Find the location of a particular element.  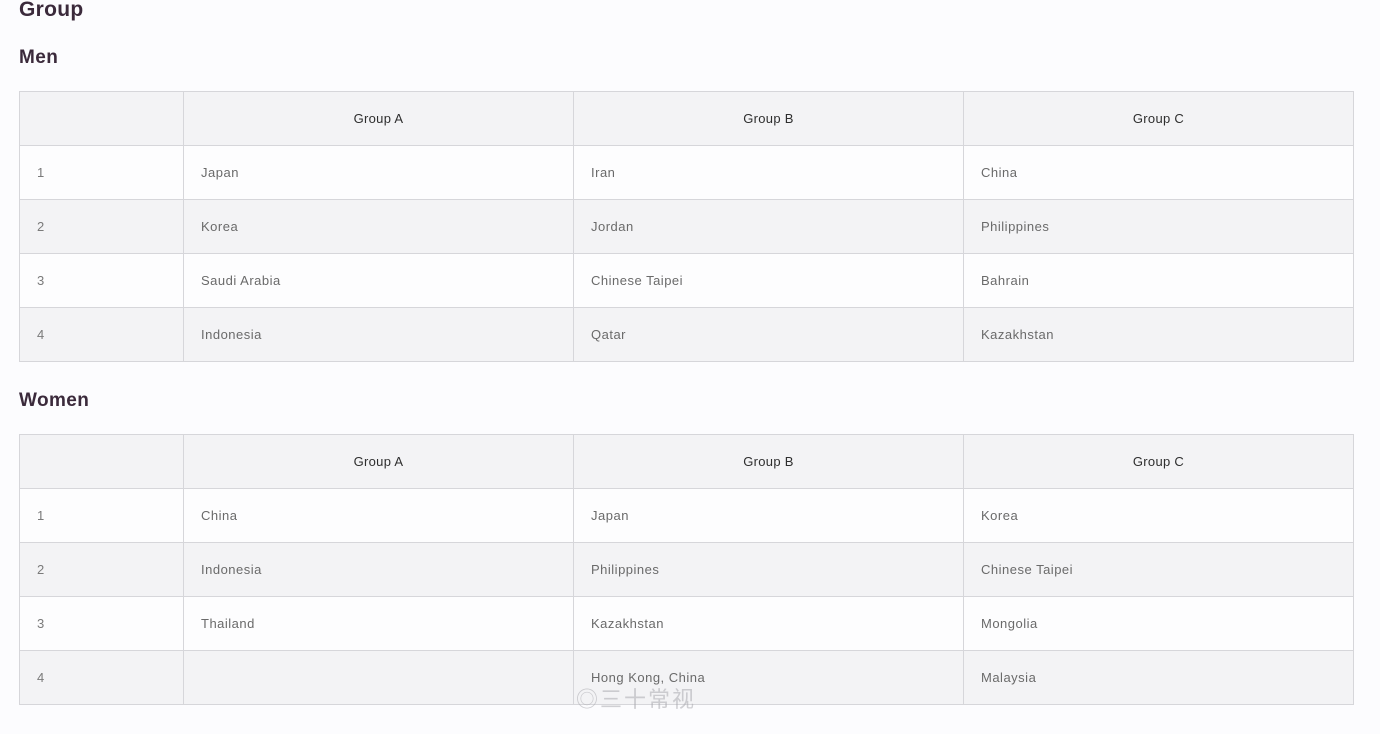

table-row: 4 Hong Kong, China Malaysia is located at coordinates (686, 677).